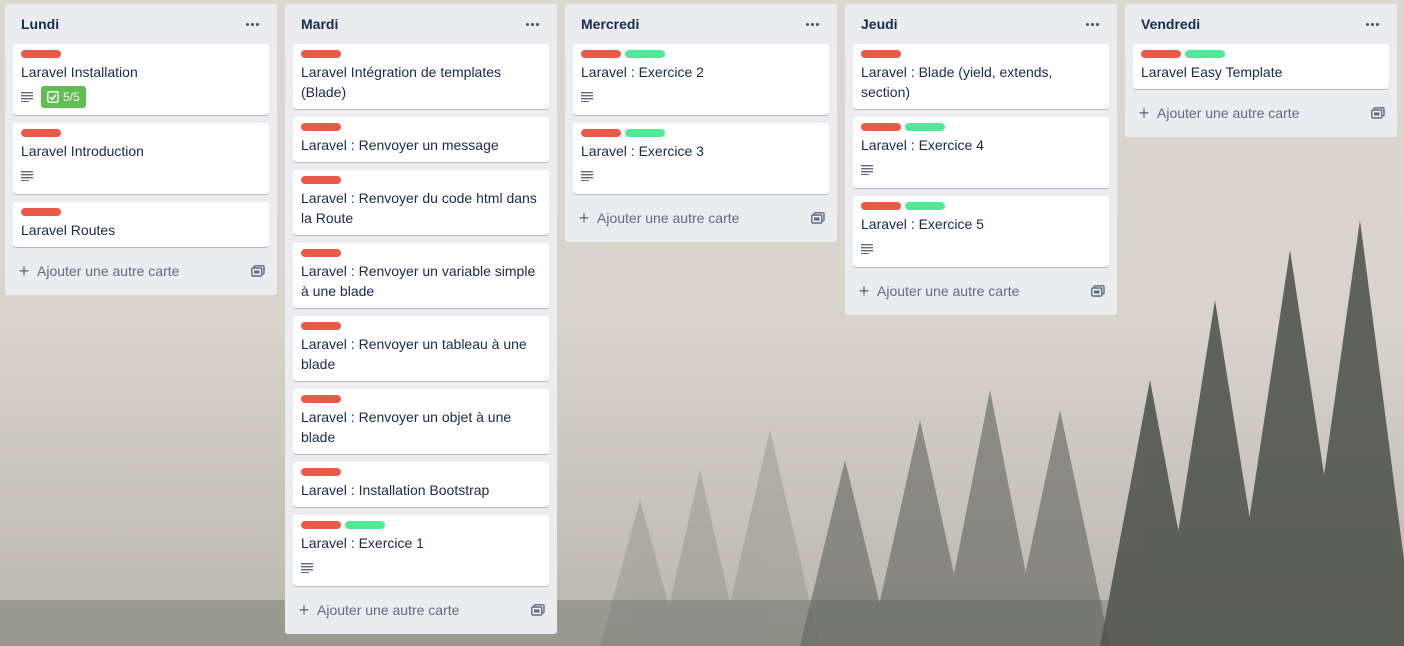 This screenshot has height=646, width=1404. I want to click on card-title: Laravel : Renvoyer un message, so click(400, 145).